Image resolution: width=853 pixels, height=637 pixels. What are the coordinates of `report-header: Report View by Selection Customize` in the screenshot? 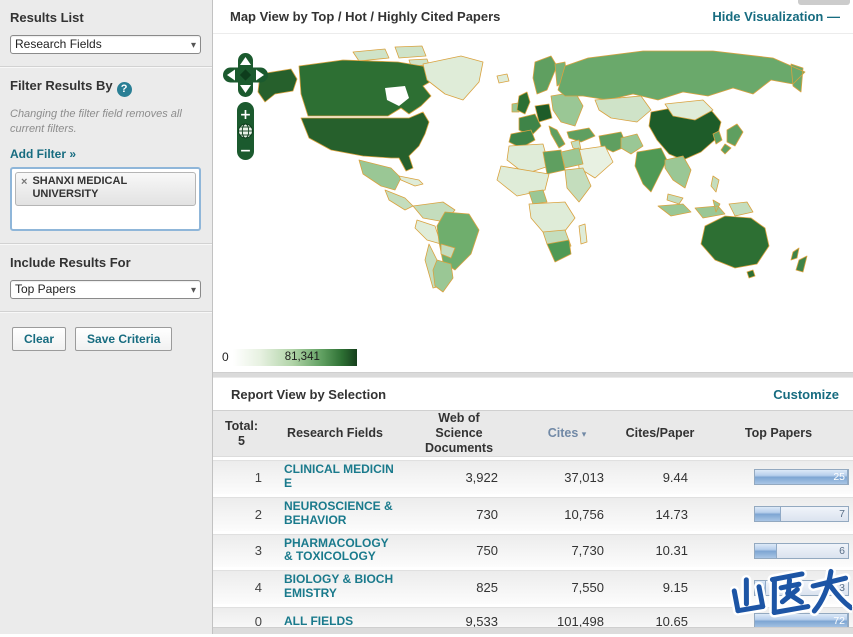 It's located at (533, 394).